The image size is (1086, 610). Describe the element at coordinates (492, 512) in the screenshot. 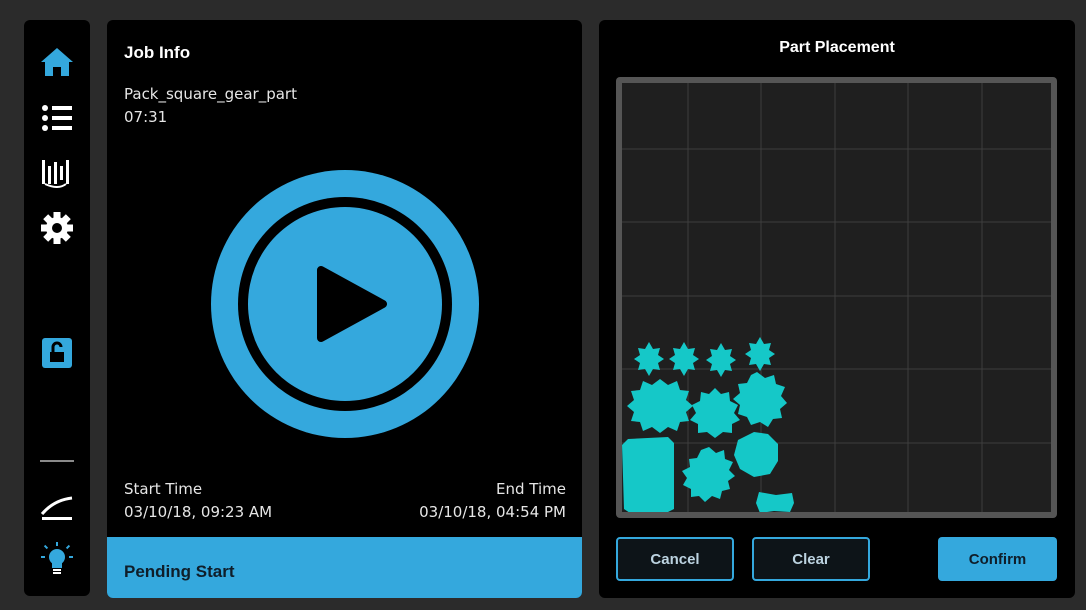

I see `end-time-value: 03/10/18, 04:54 PM` at that location.